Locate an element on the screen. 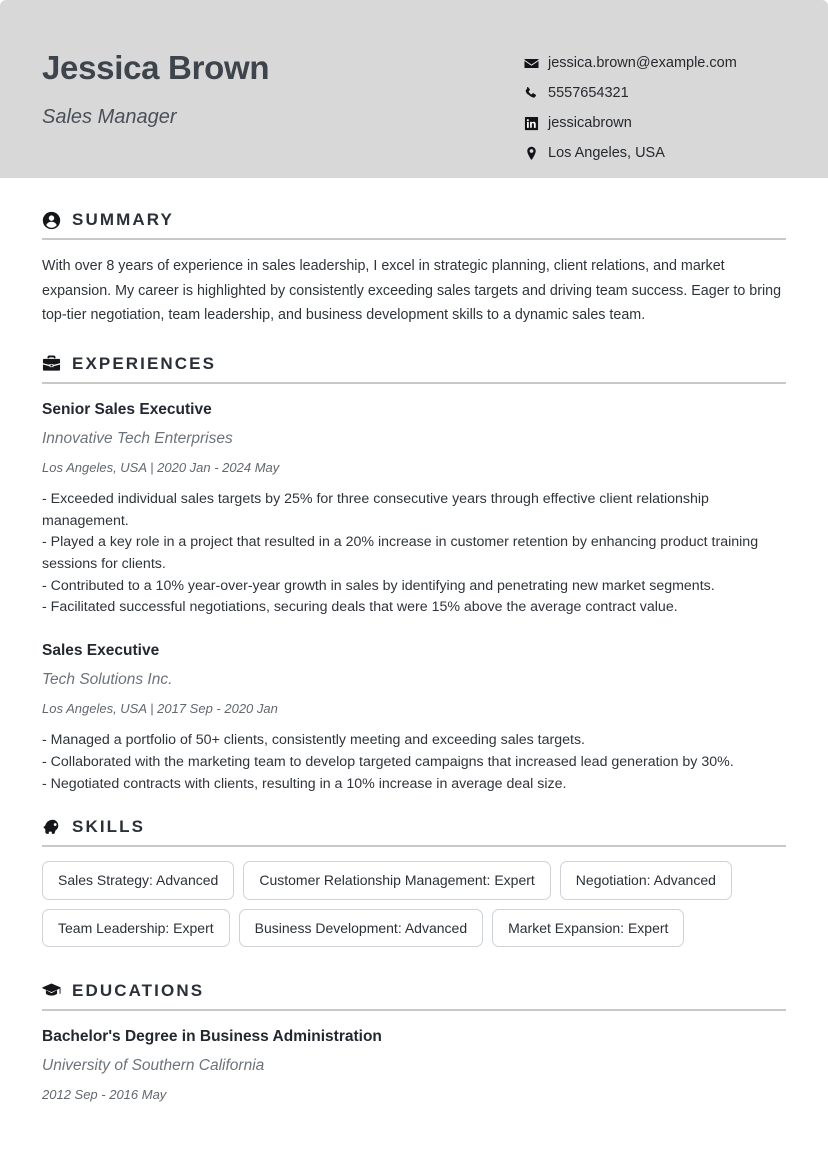 This screenshot has height=1169, width=828. skill-chip: Business Development: Advanced is located at coordinates (361, 927).